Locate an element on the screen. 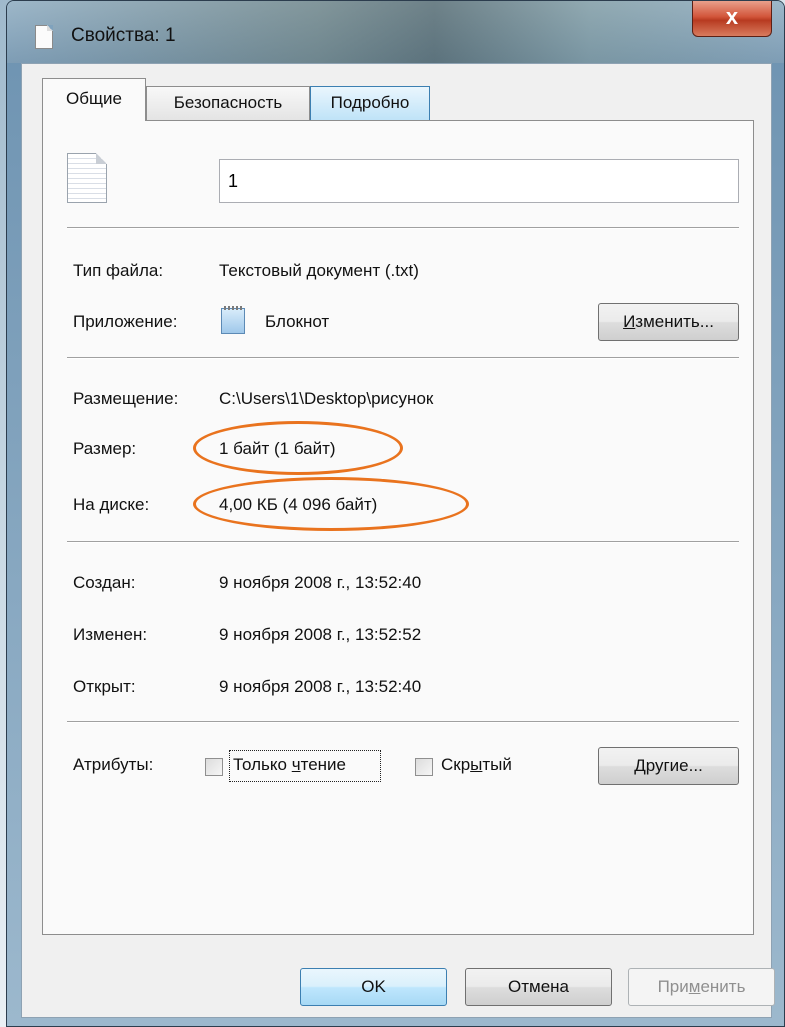  tab-security: Безопасность is located at coordinates (228, 103).